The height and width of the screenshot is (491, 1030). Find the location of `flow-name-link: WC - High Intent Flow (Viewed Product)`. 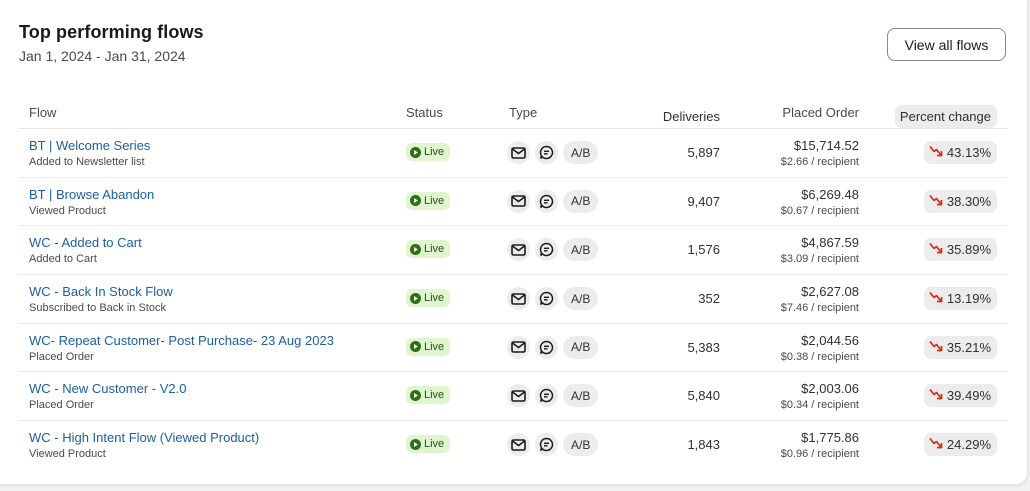

flow-name-link: WC - High Intent Flow (Viewed Product) is located at coordinates (144, 437).